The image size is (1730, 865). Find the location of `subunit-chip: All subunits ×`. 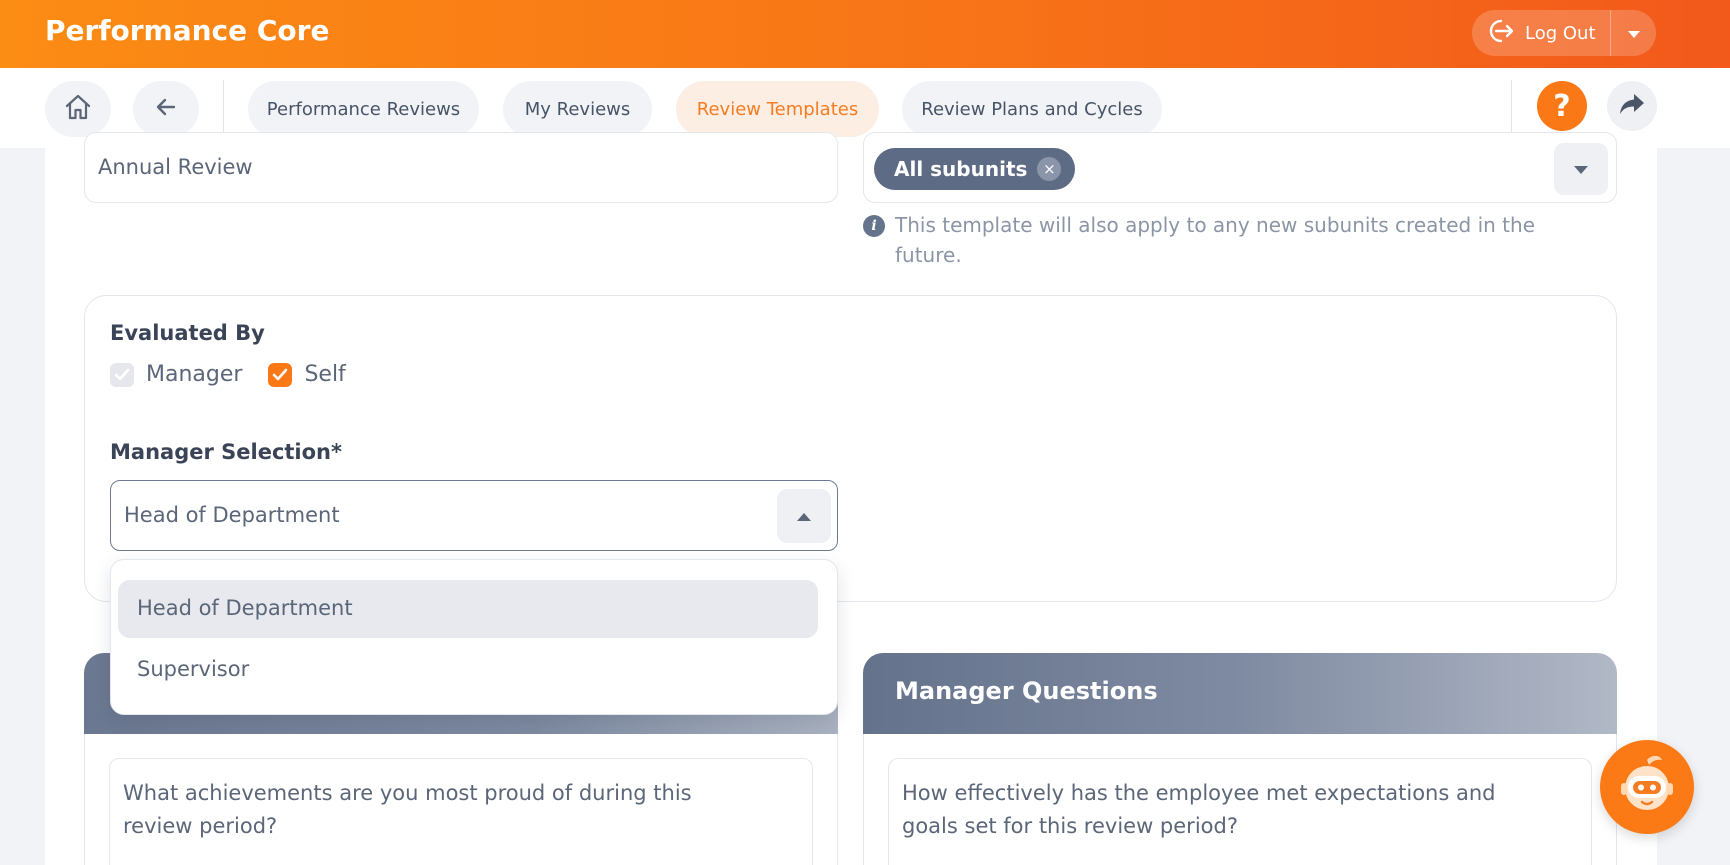

subunit-chip: All subunits × is located at coordinates (975, 169).